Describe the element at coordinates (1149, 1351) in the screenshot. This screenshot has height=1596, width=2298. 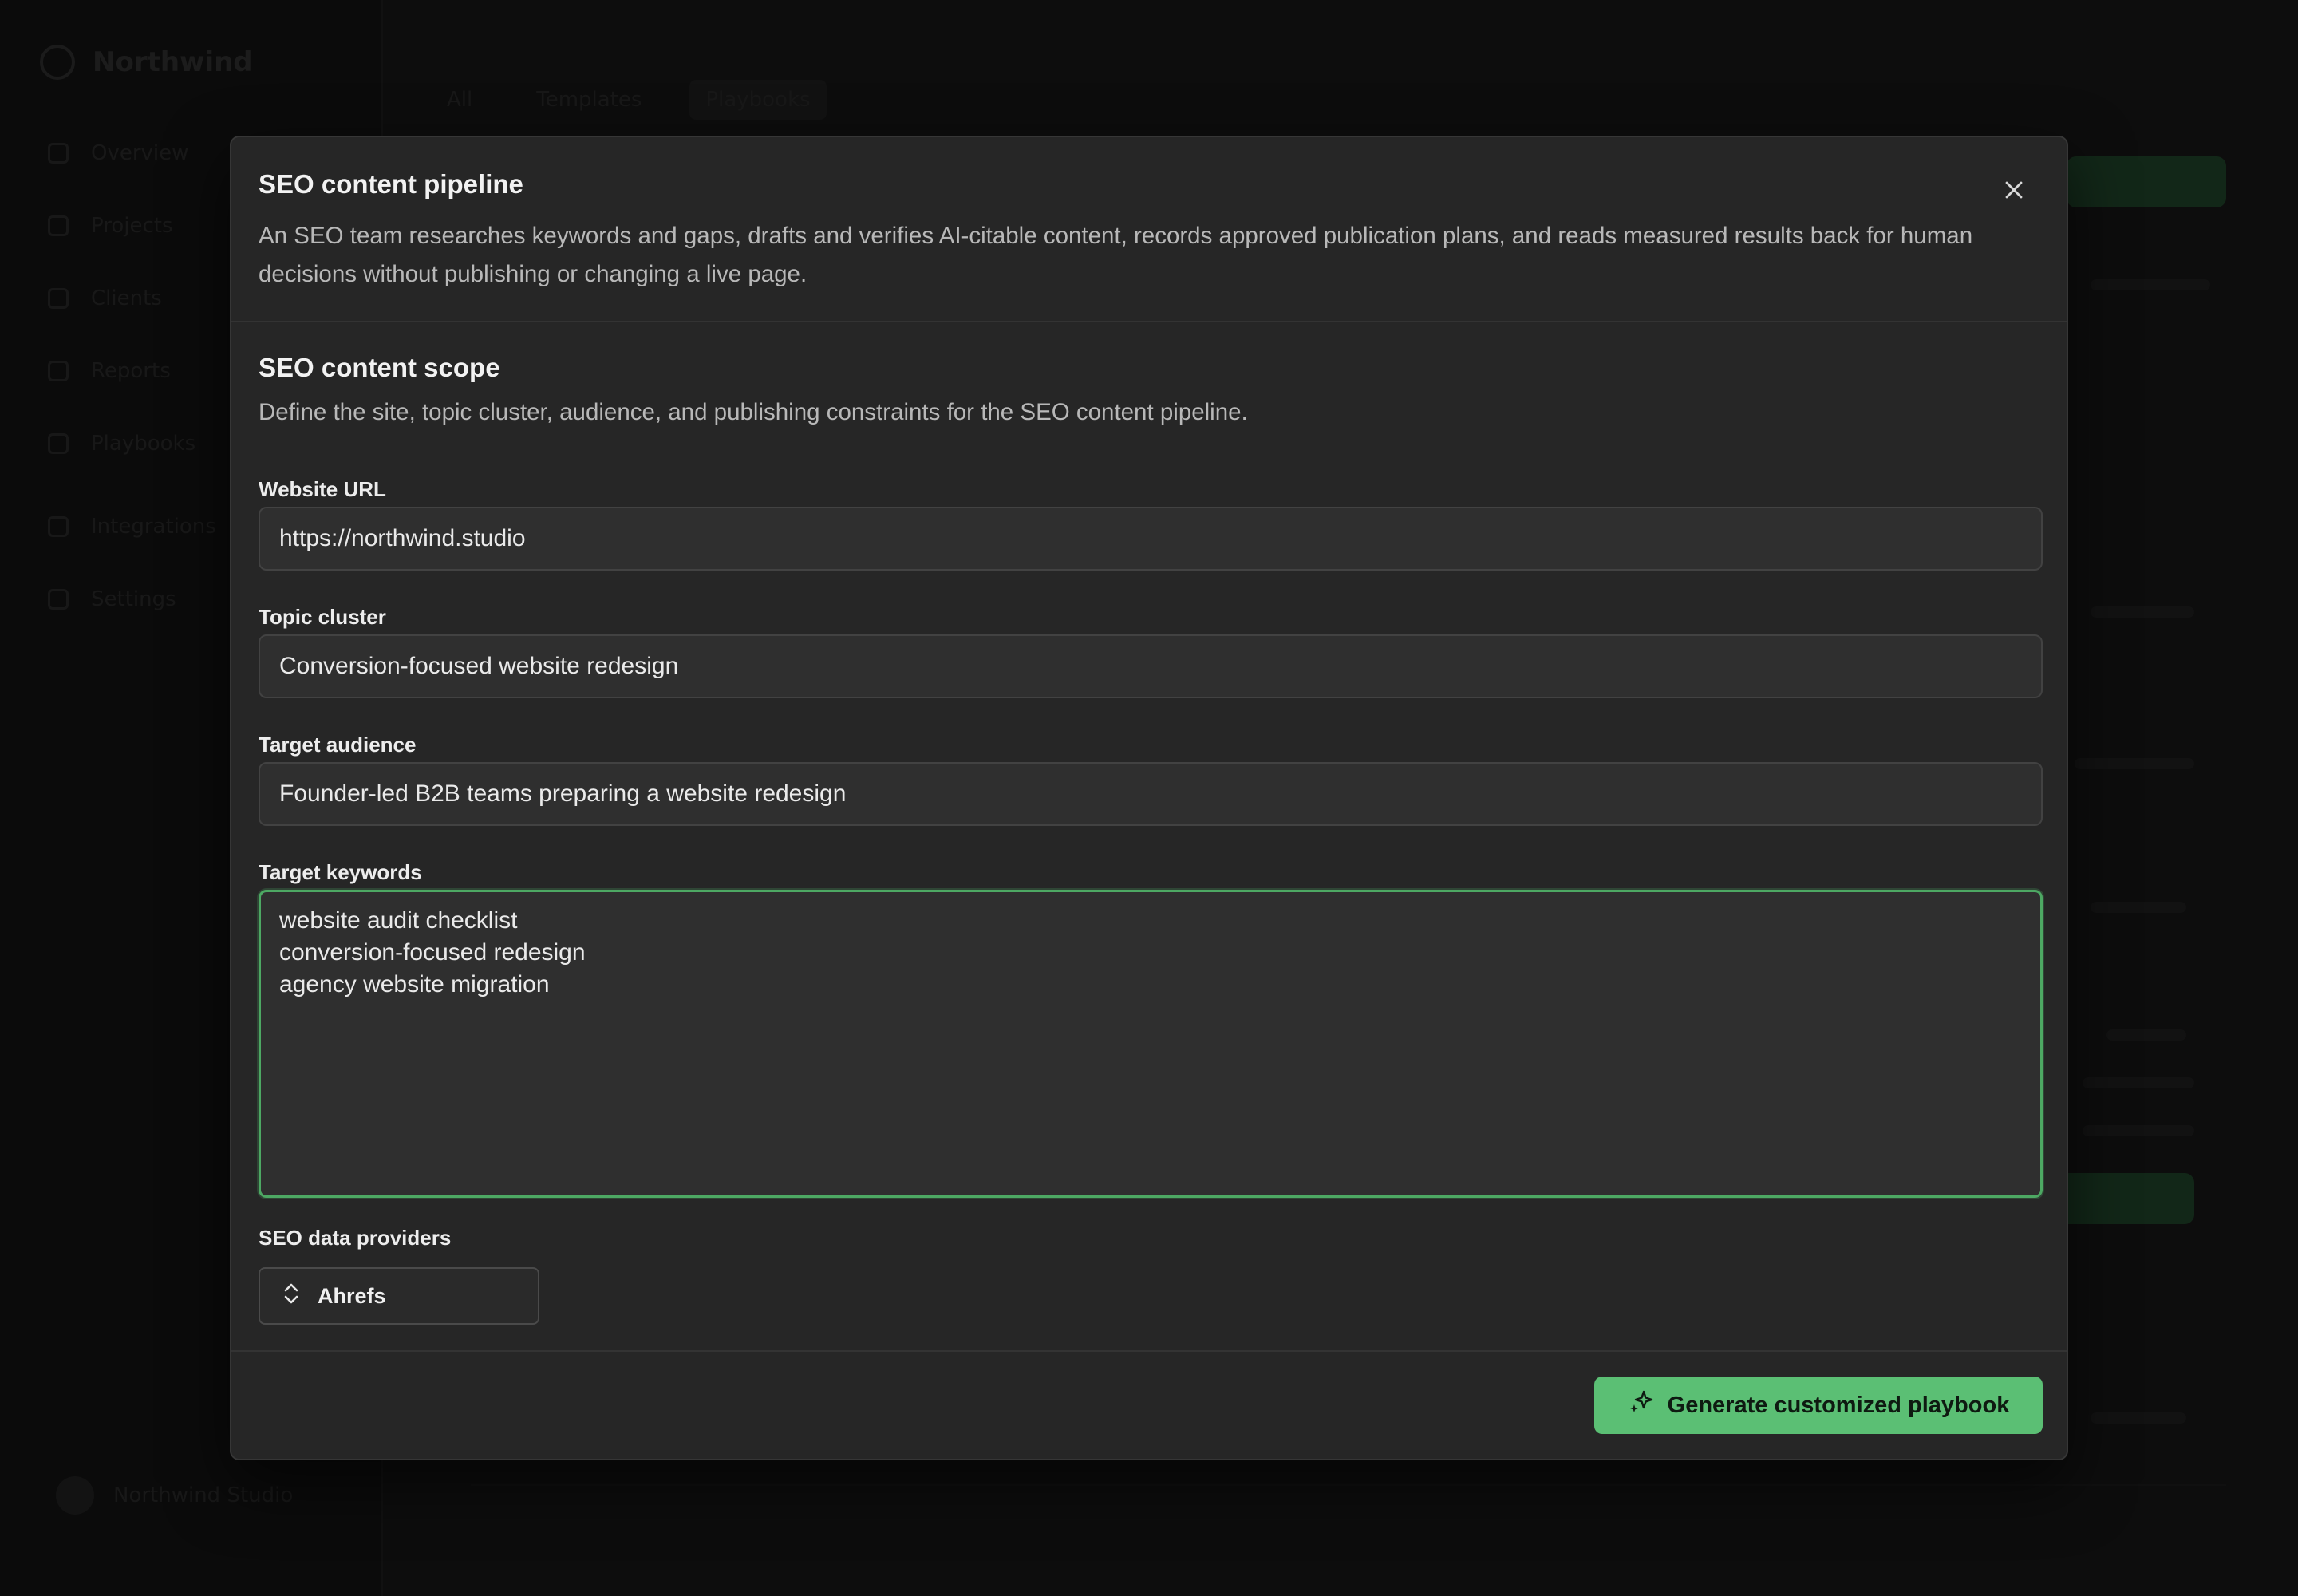
I see `dialog-footer-divider` at that location.